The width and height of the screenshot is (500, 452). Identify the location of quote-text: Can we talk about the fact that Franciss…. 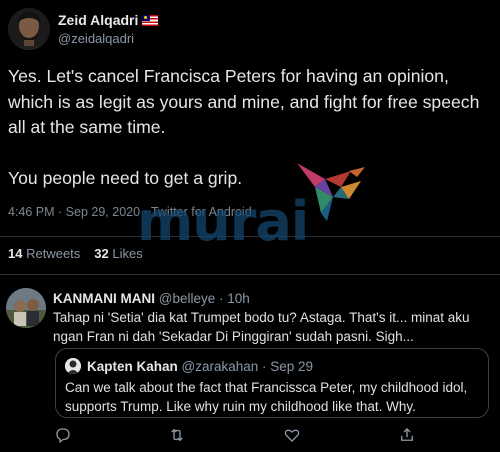
(266, 397).